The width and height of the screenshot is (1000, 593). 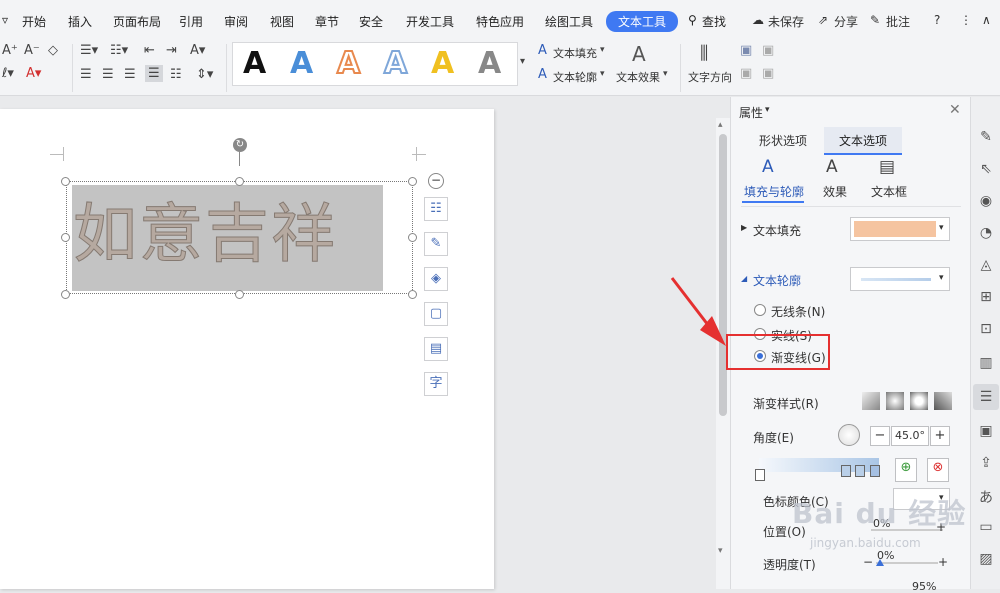 What do you see at coordinates (108, 74) in the screenshot?
I see `align-center-icon: ☰` at bounding box center [108, 74].